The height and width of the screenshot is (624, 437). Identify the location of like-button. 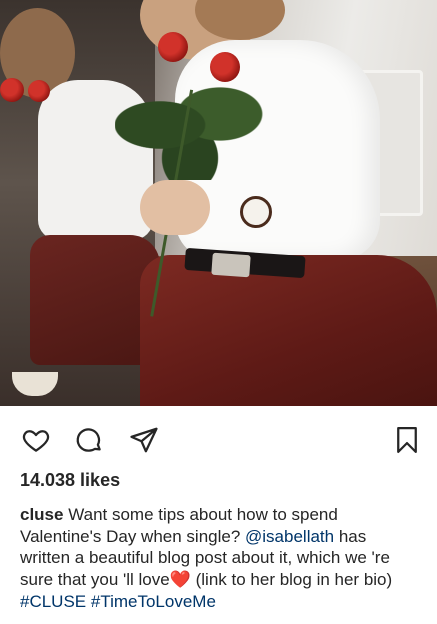
(36, 440).